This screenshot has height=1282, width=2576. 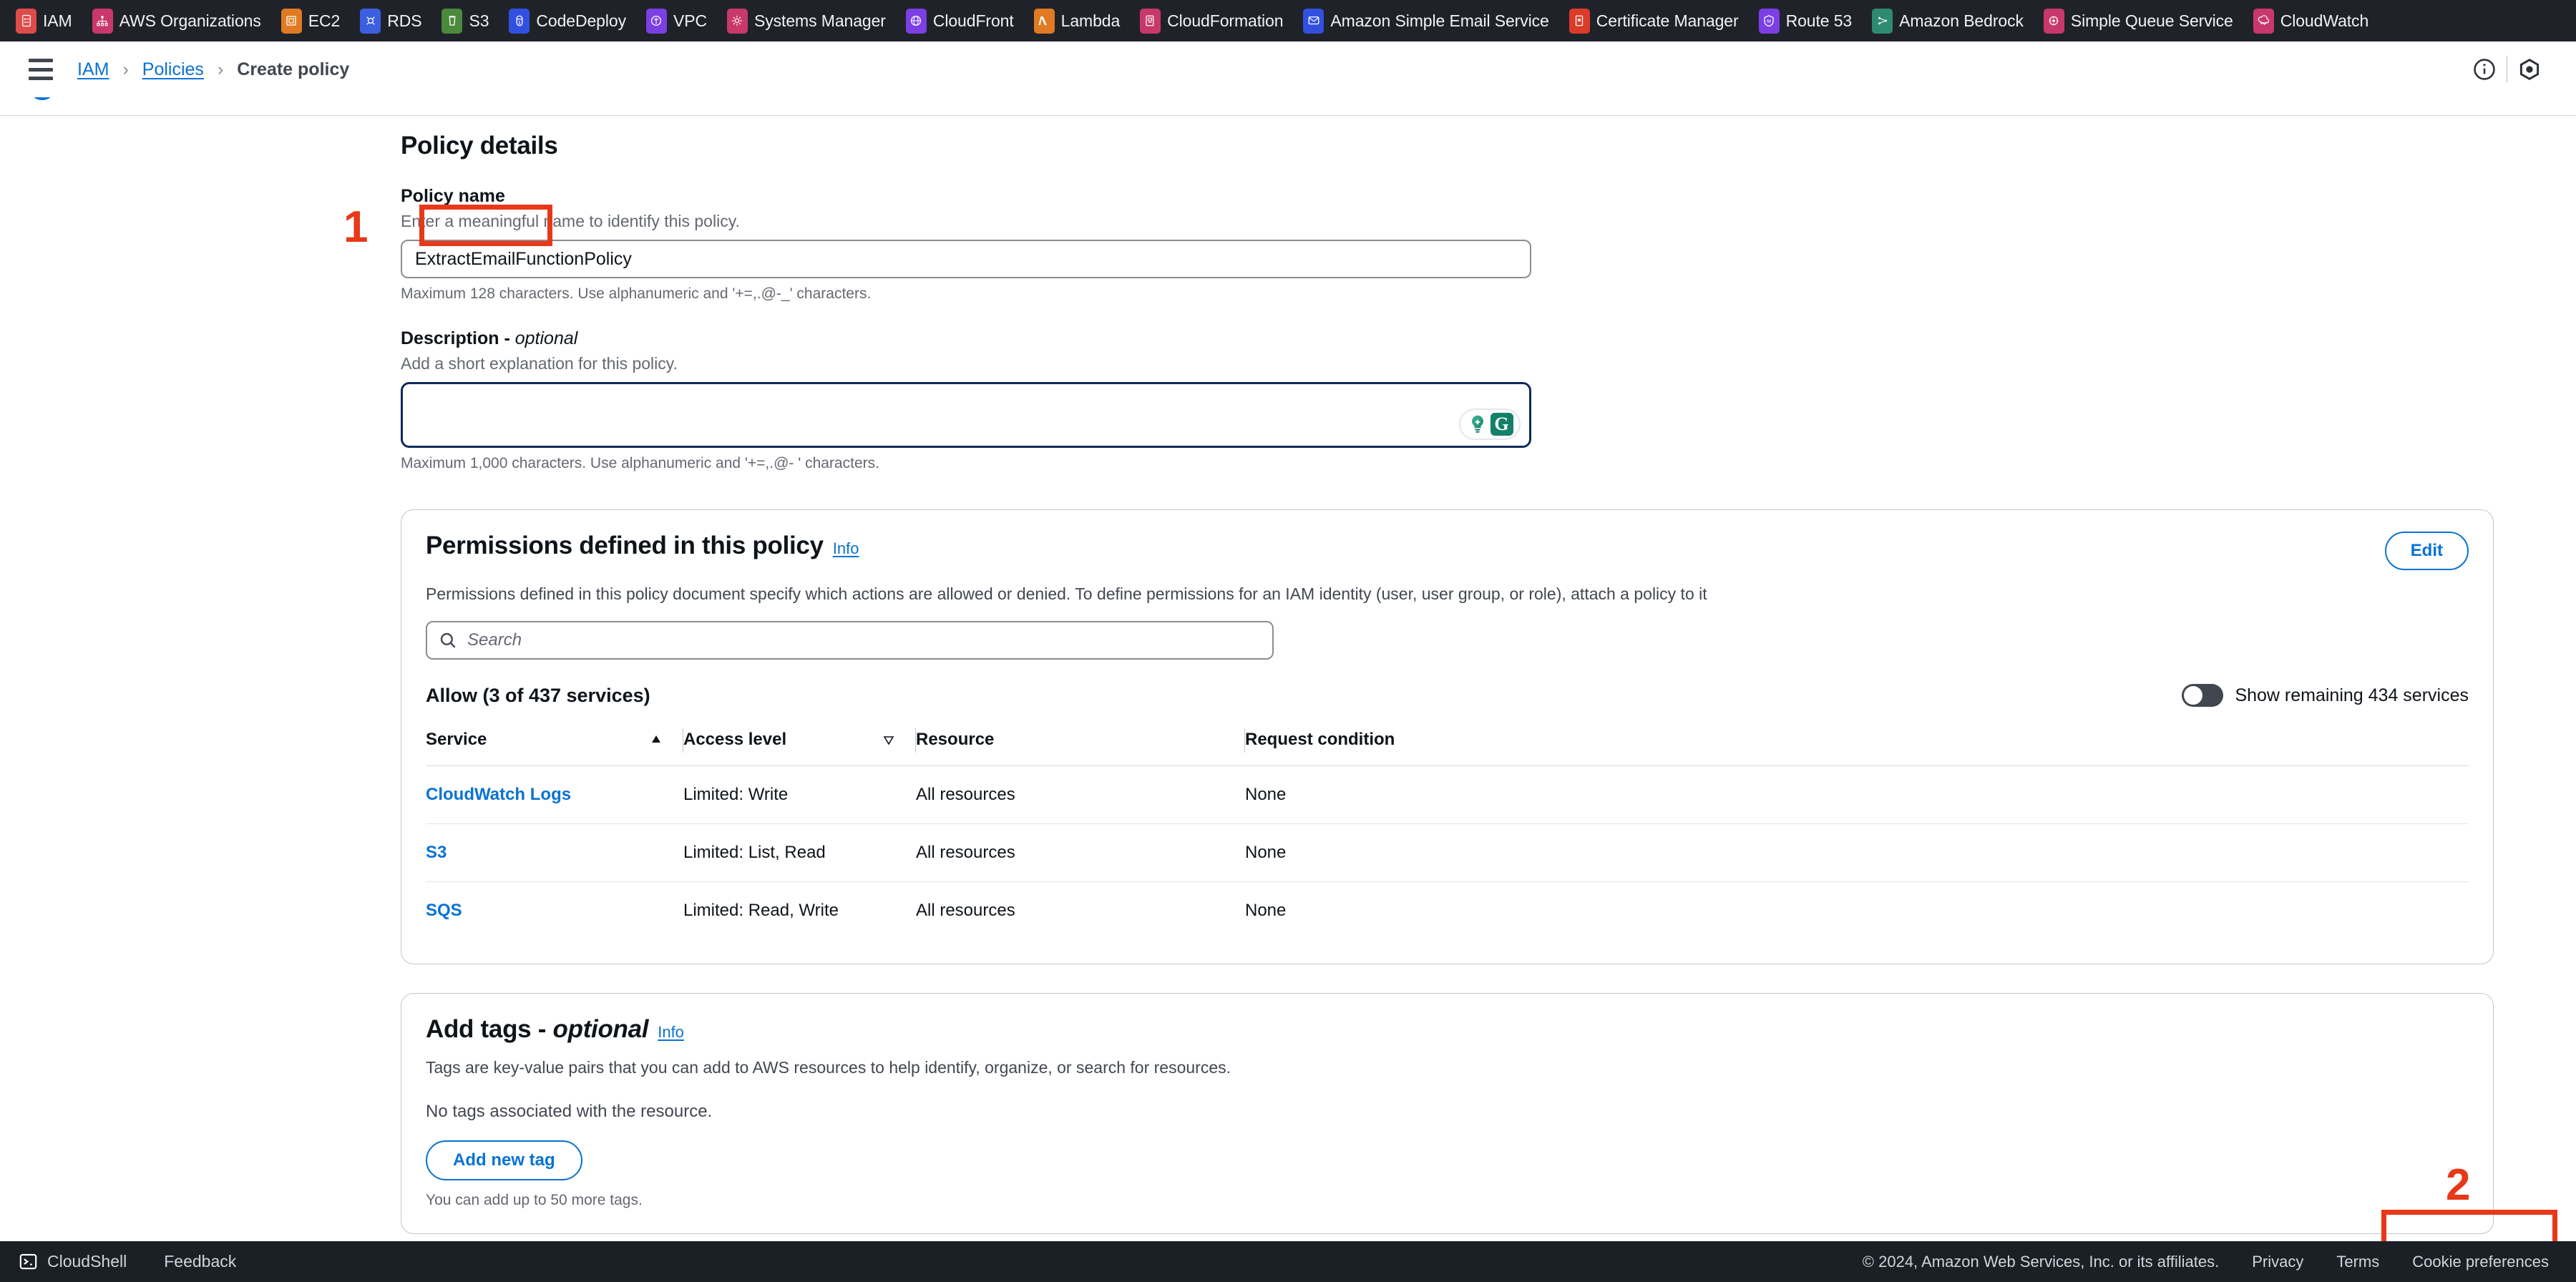 What do you see at coordinates (888, 740) in the screenshot?
I see `sort-descending-icon` at bounding box center [888, 740].